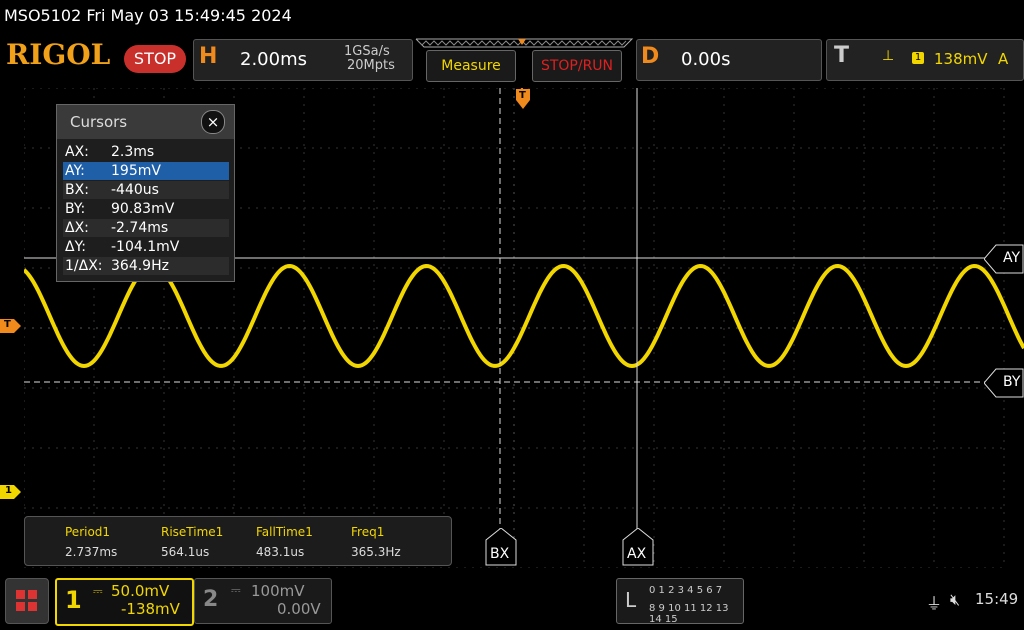  What do you see at coordinates (155, 59) in the screenshot?
I see `run-state-badge: STOP` at bounding box center [155, 59].